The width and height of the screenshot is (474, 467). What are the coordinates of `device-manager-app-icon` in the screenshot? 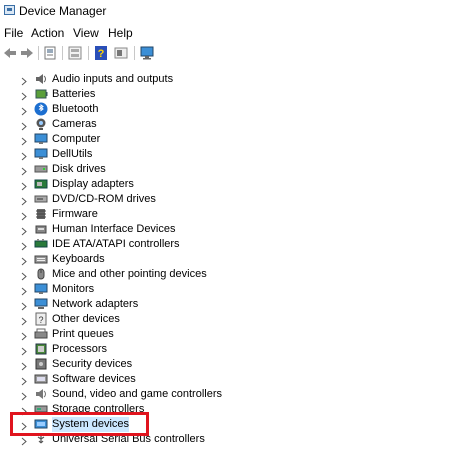 It's located at (9, 10).